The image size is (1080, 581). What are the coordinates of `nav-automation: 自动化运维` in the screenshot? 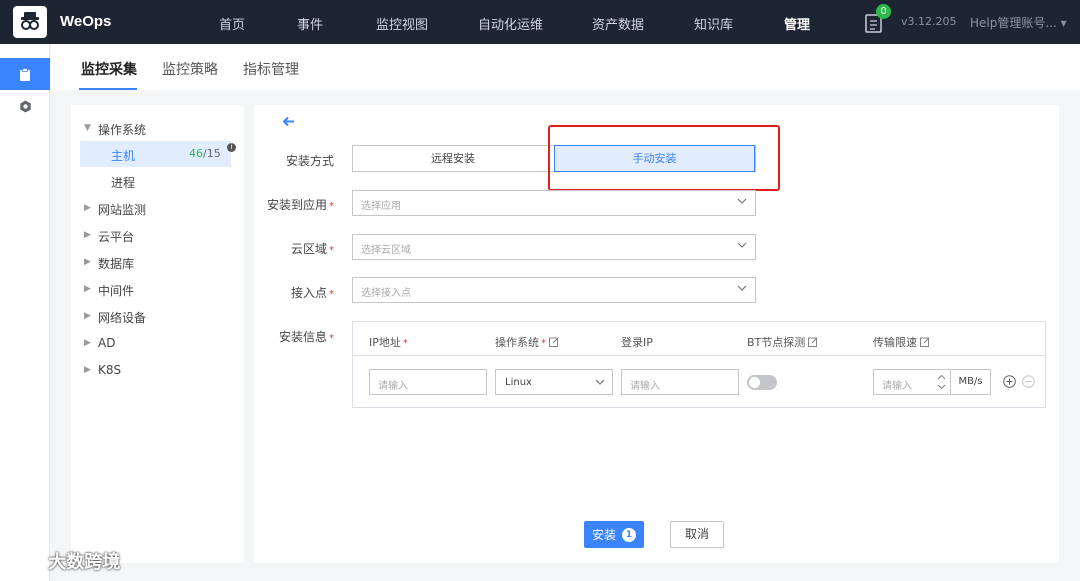 It's located at (510, 23).